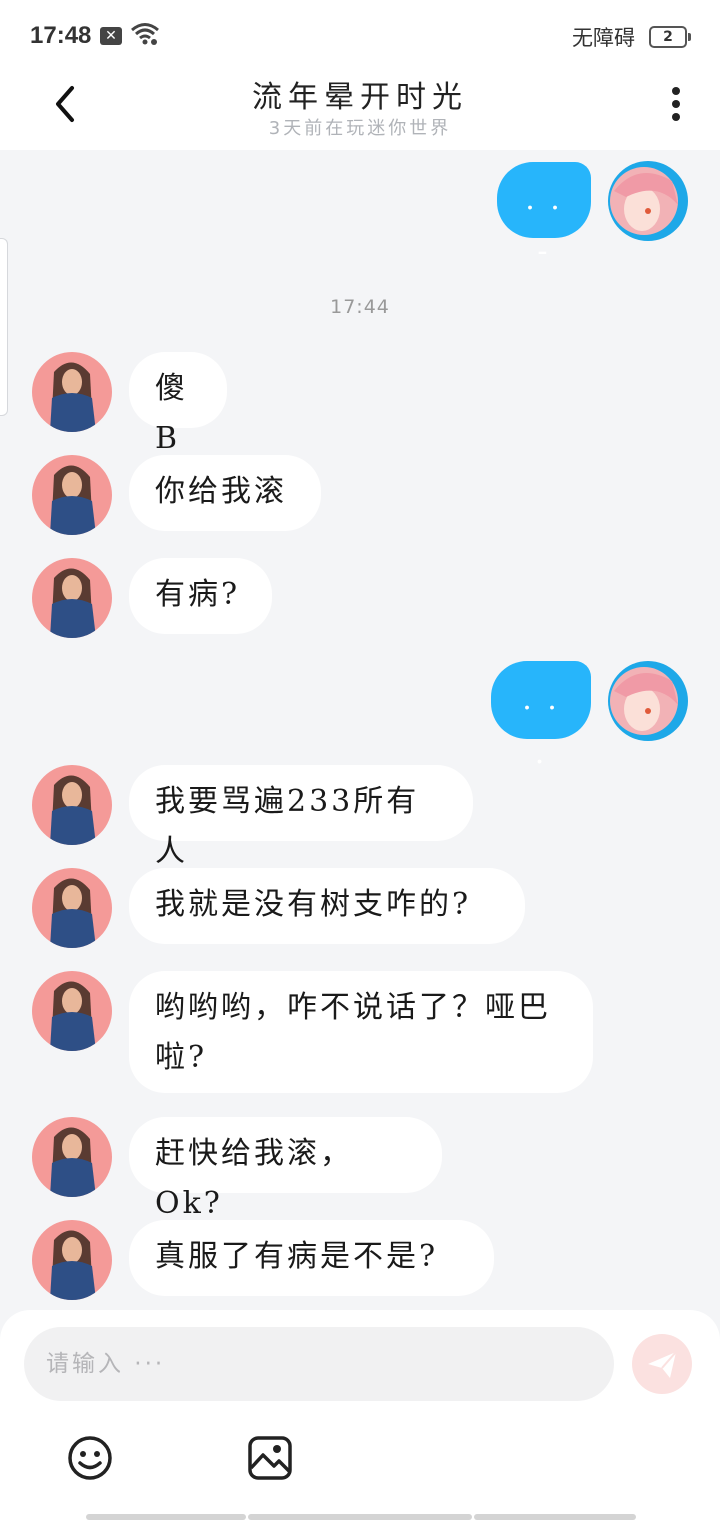 This screenshot has height=1520, width=720. I want to click on more-options-button, so click(676, 104).